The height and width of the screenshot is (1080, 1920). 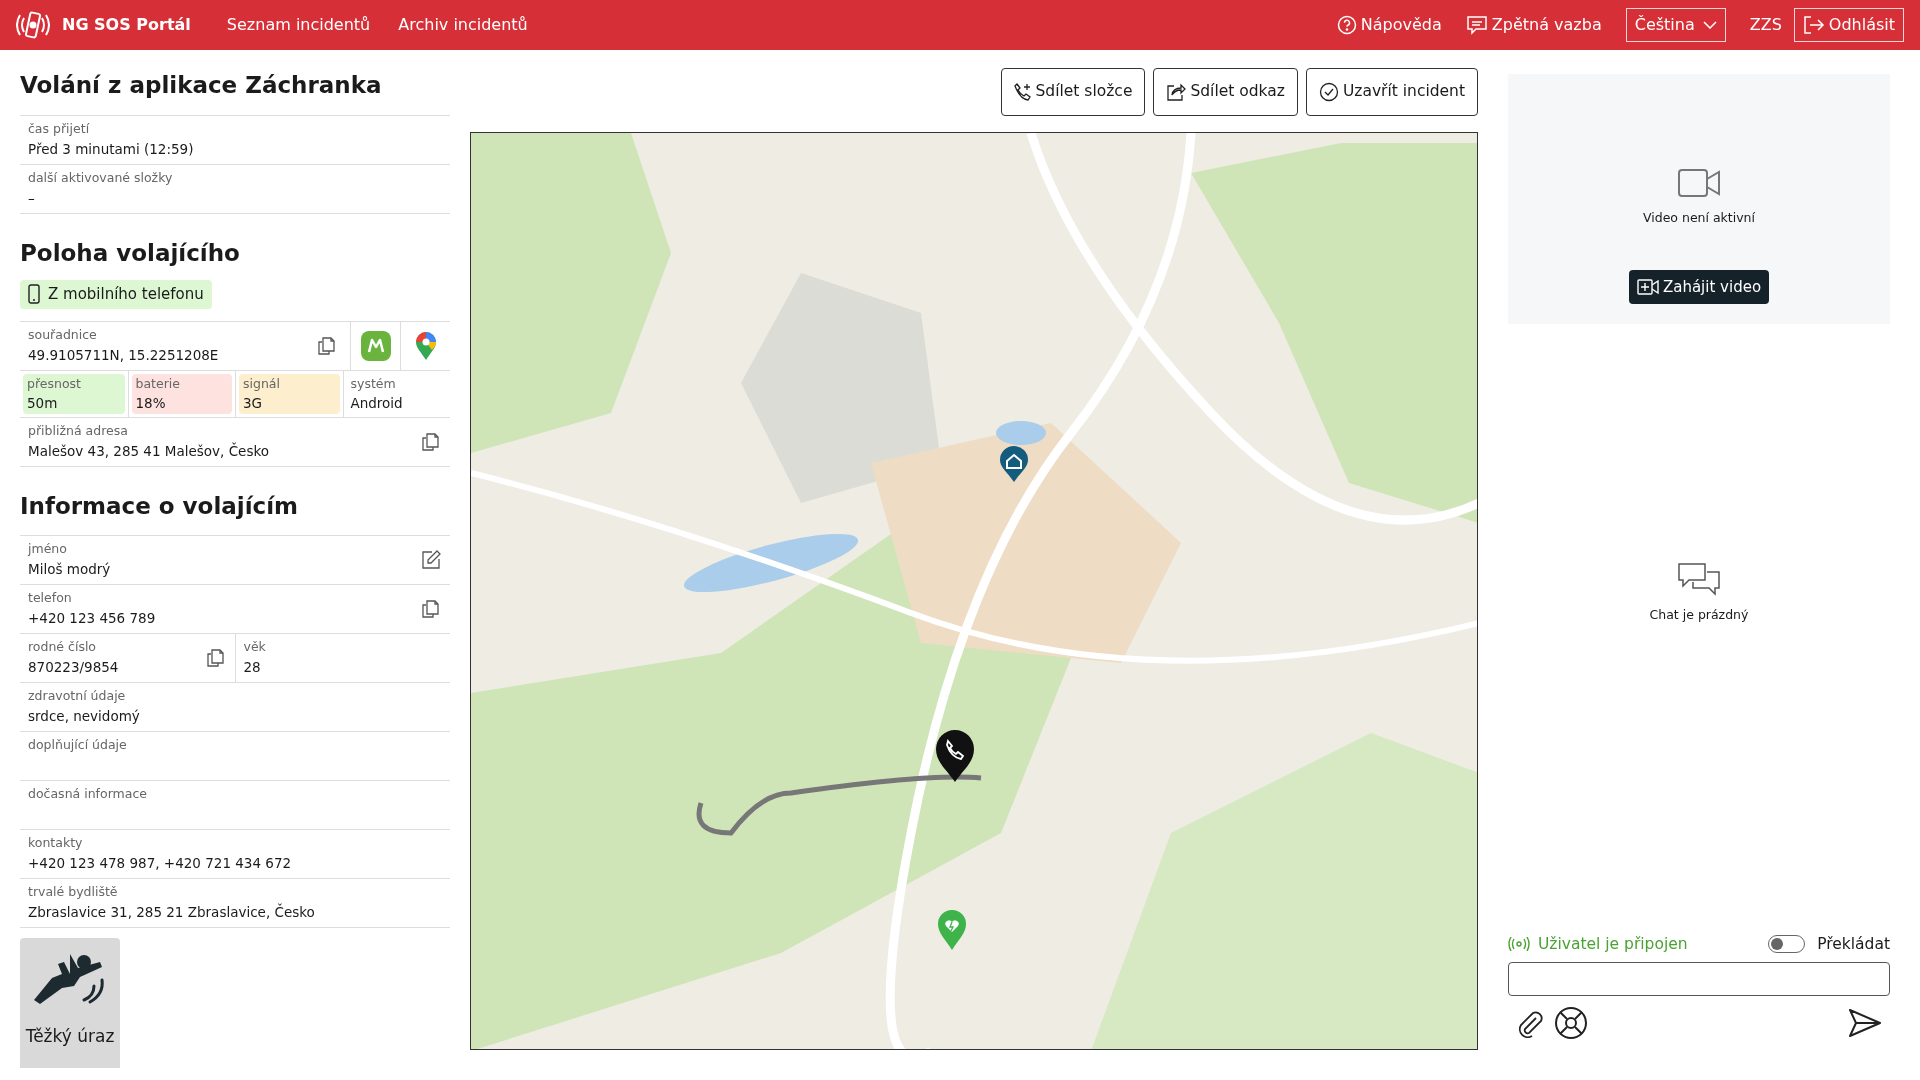 I want to click on field-label: signál, so click(x=262, y=383).